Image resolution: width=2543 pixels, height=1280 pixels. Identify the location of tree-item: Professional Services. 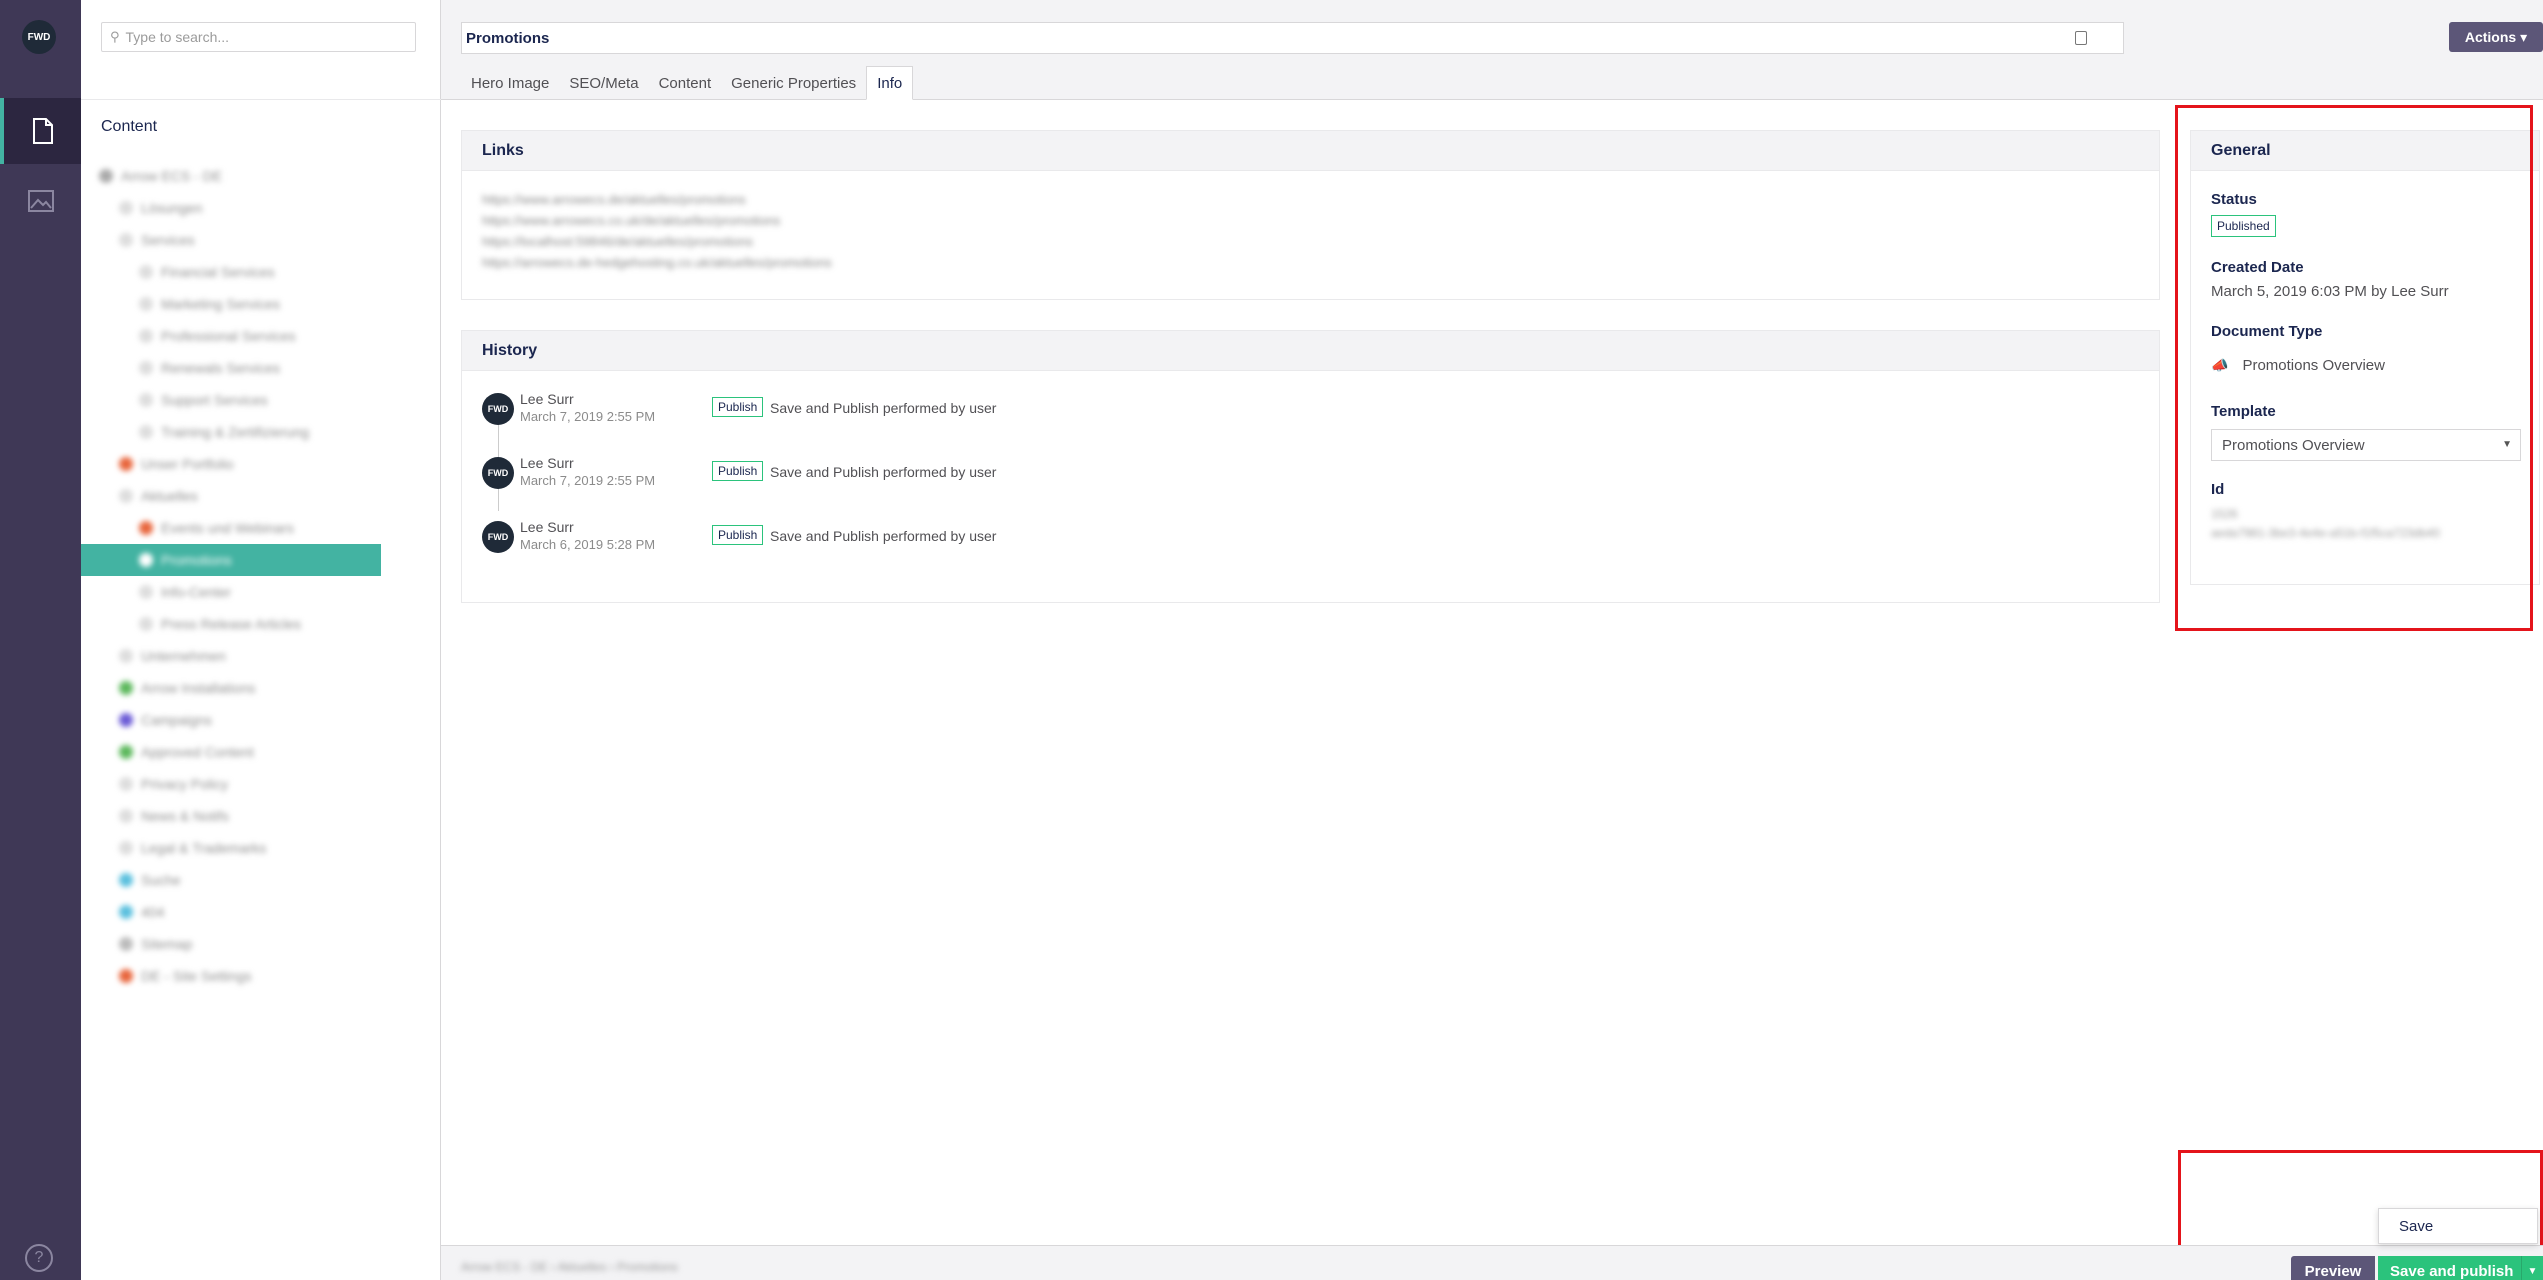
(261, 336).